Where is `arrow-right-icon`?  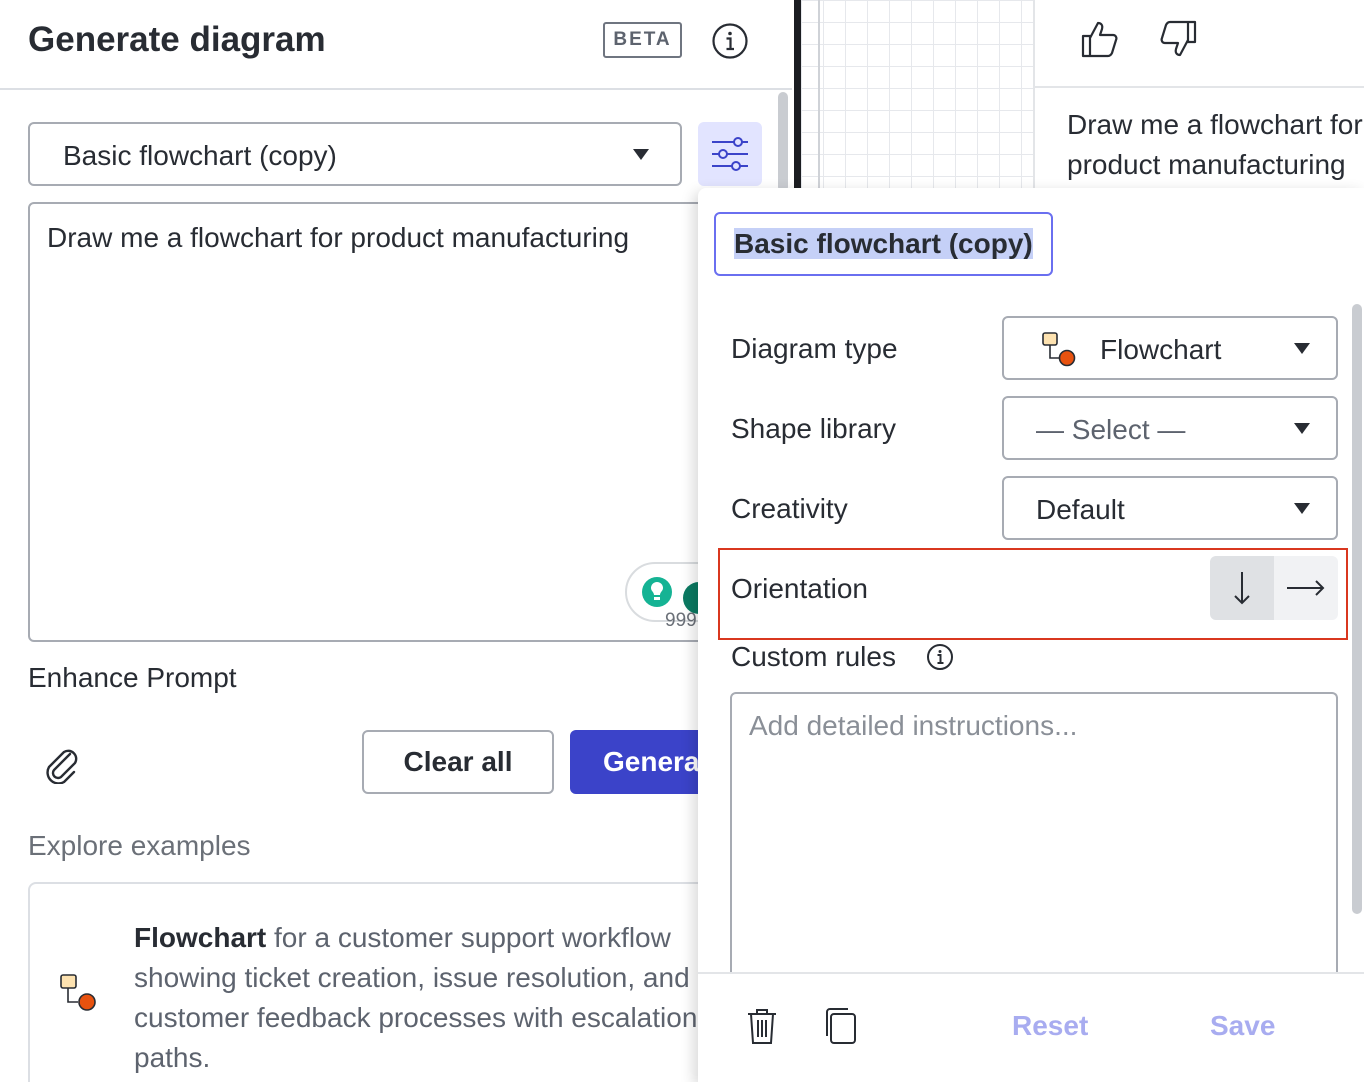
arrow-right-icon is located at coordinates (1306, 588).